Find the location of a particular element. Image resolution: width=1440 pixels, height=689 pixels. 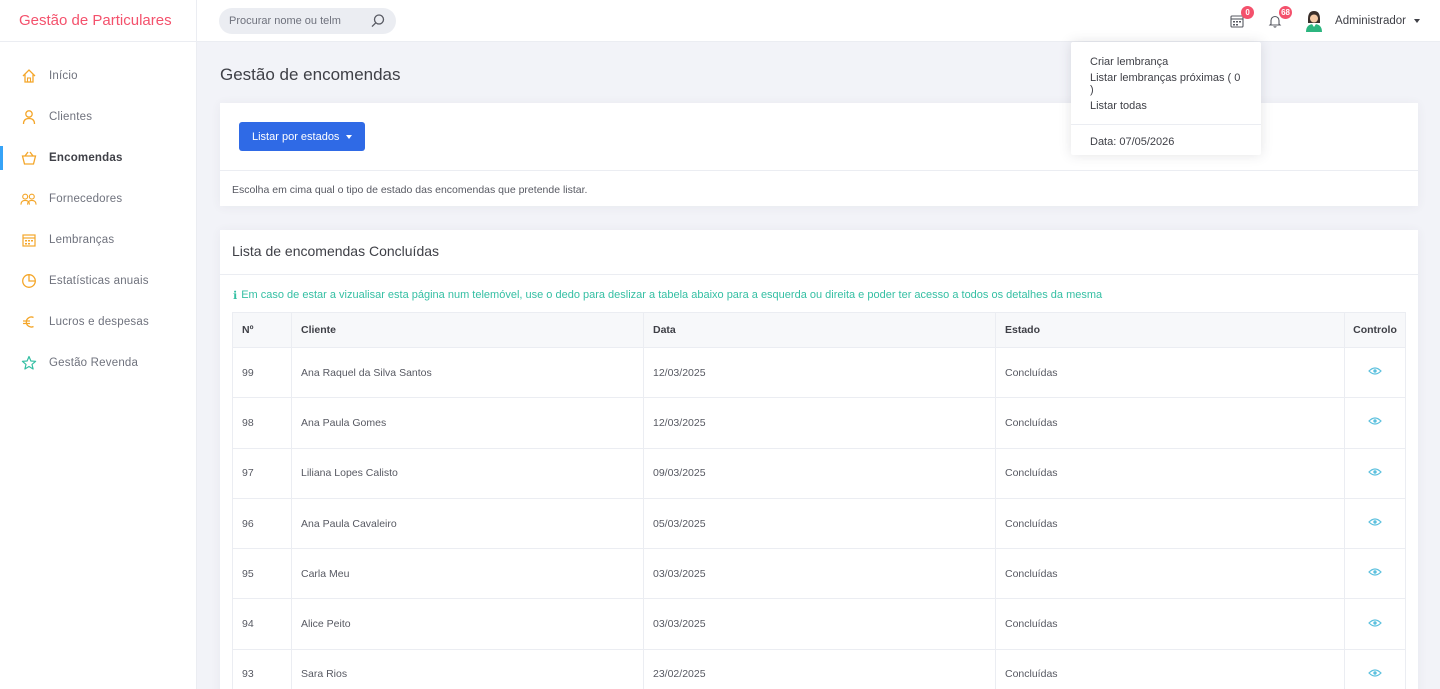

list-by-state-button: Listar por estados is located at coordinates (302, 136).